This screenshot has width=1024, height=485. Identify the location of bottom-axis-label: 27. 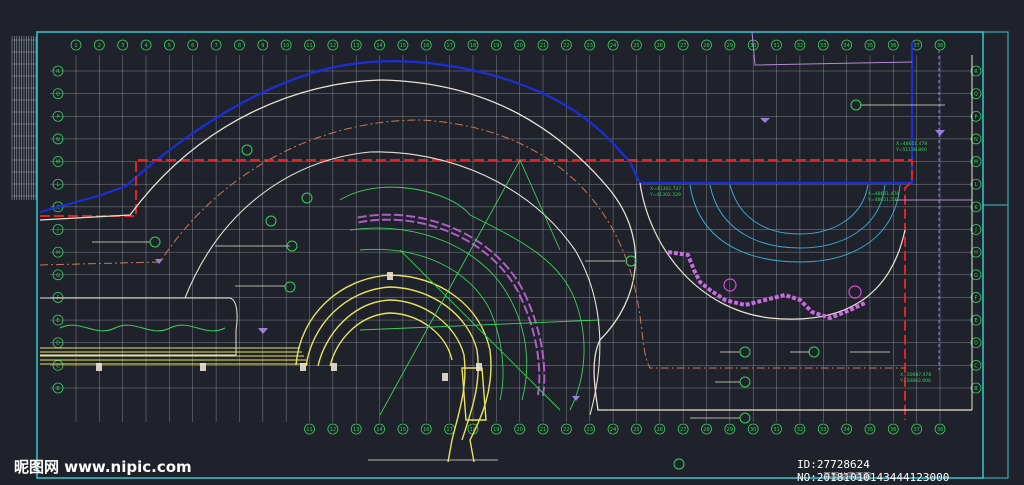
(683, 430).